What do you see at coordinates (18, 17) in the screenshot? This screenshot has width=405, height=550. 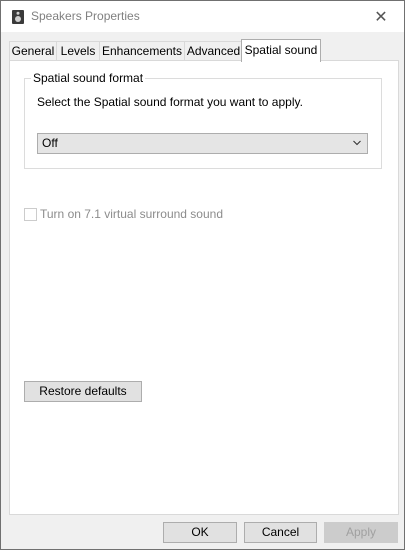 I see `speaker-icon` at bounding box center [18, 17].